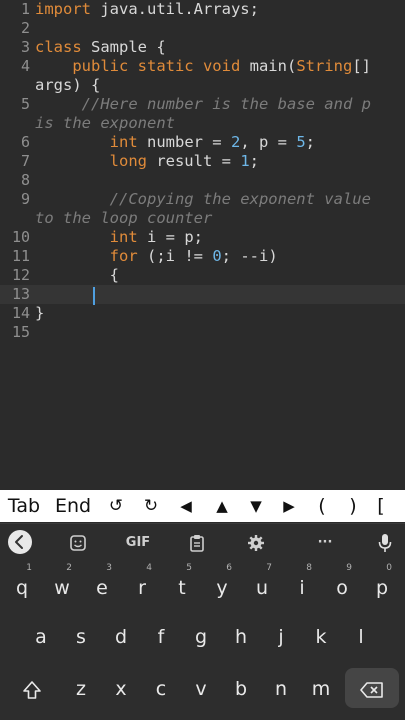  What do you see at coordinates (202, 313) in the screenshot?
I see `code-line-14: 14 }` at bounding box center [202, 313].